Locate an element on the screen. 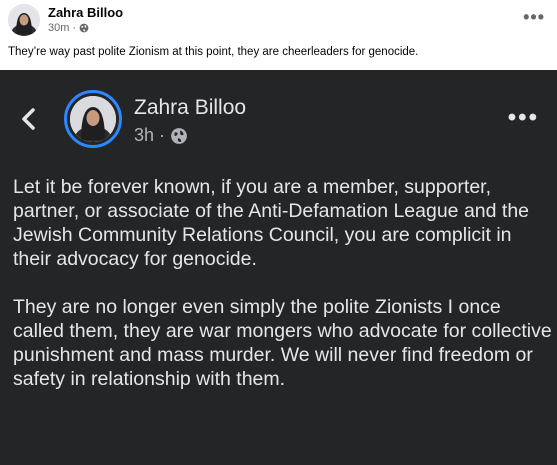 This screenshot has height=465, width=557. outer-post-header: Zahra Billoo 30m · ••• is located at coordinates (278, 22).